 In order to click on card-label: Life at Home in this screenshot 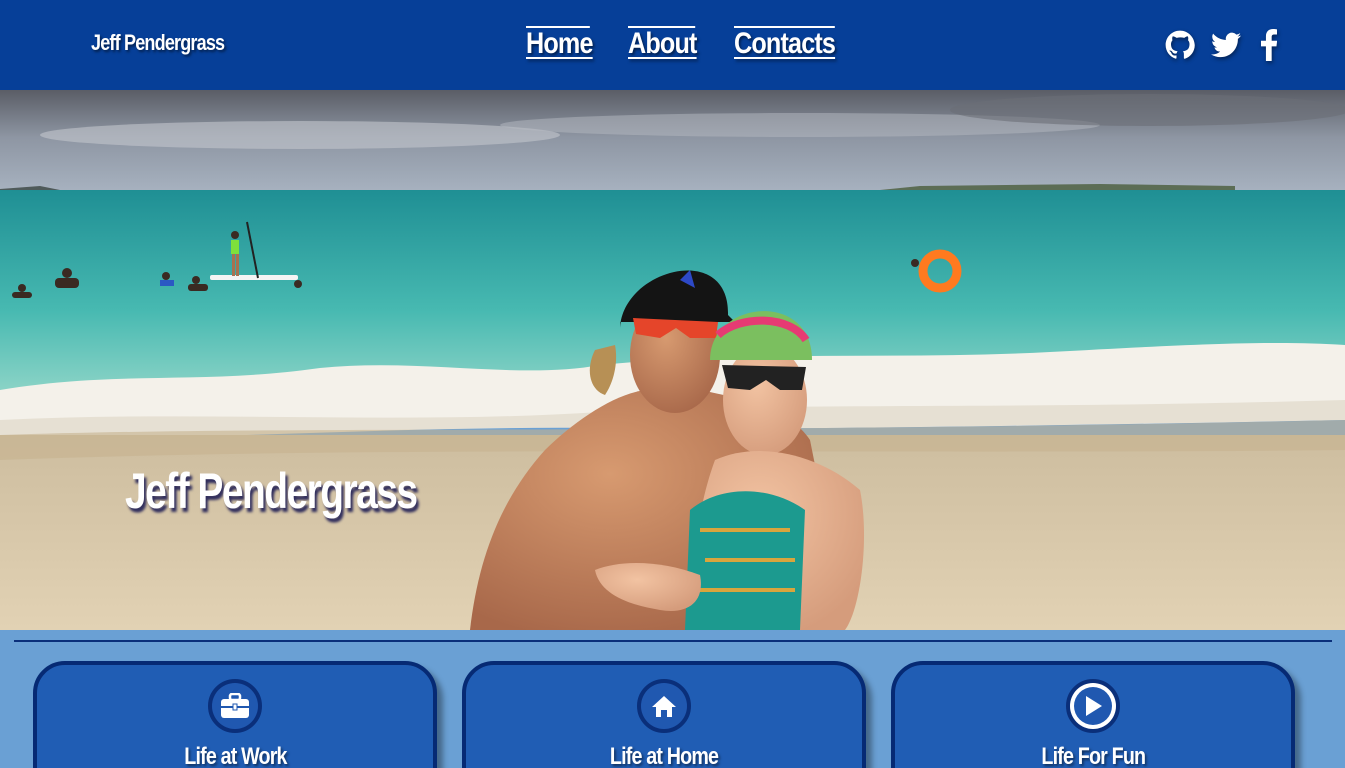, I will do `click(664, 755)`.